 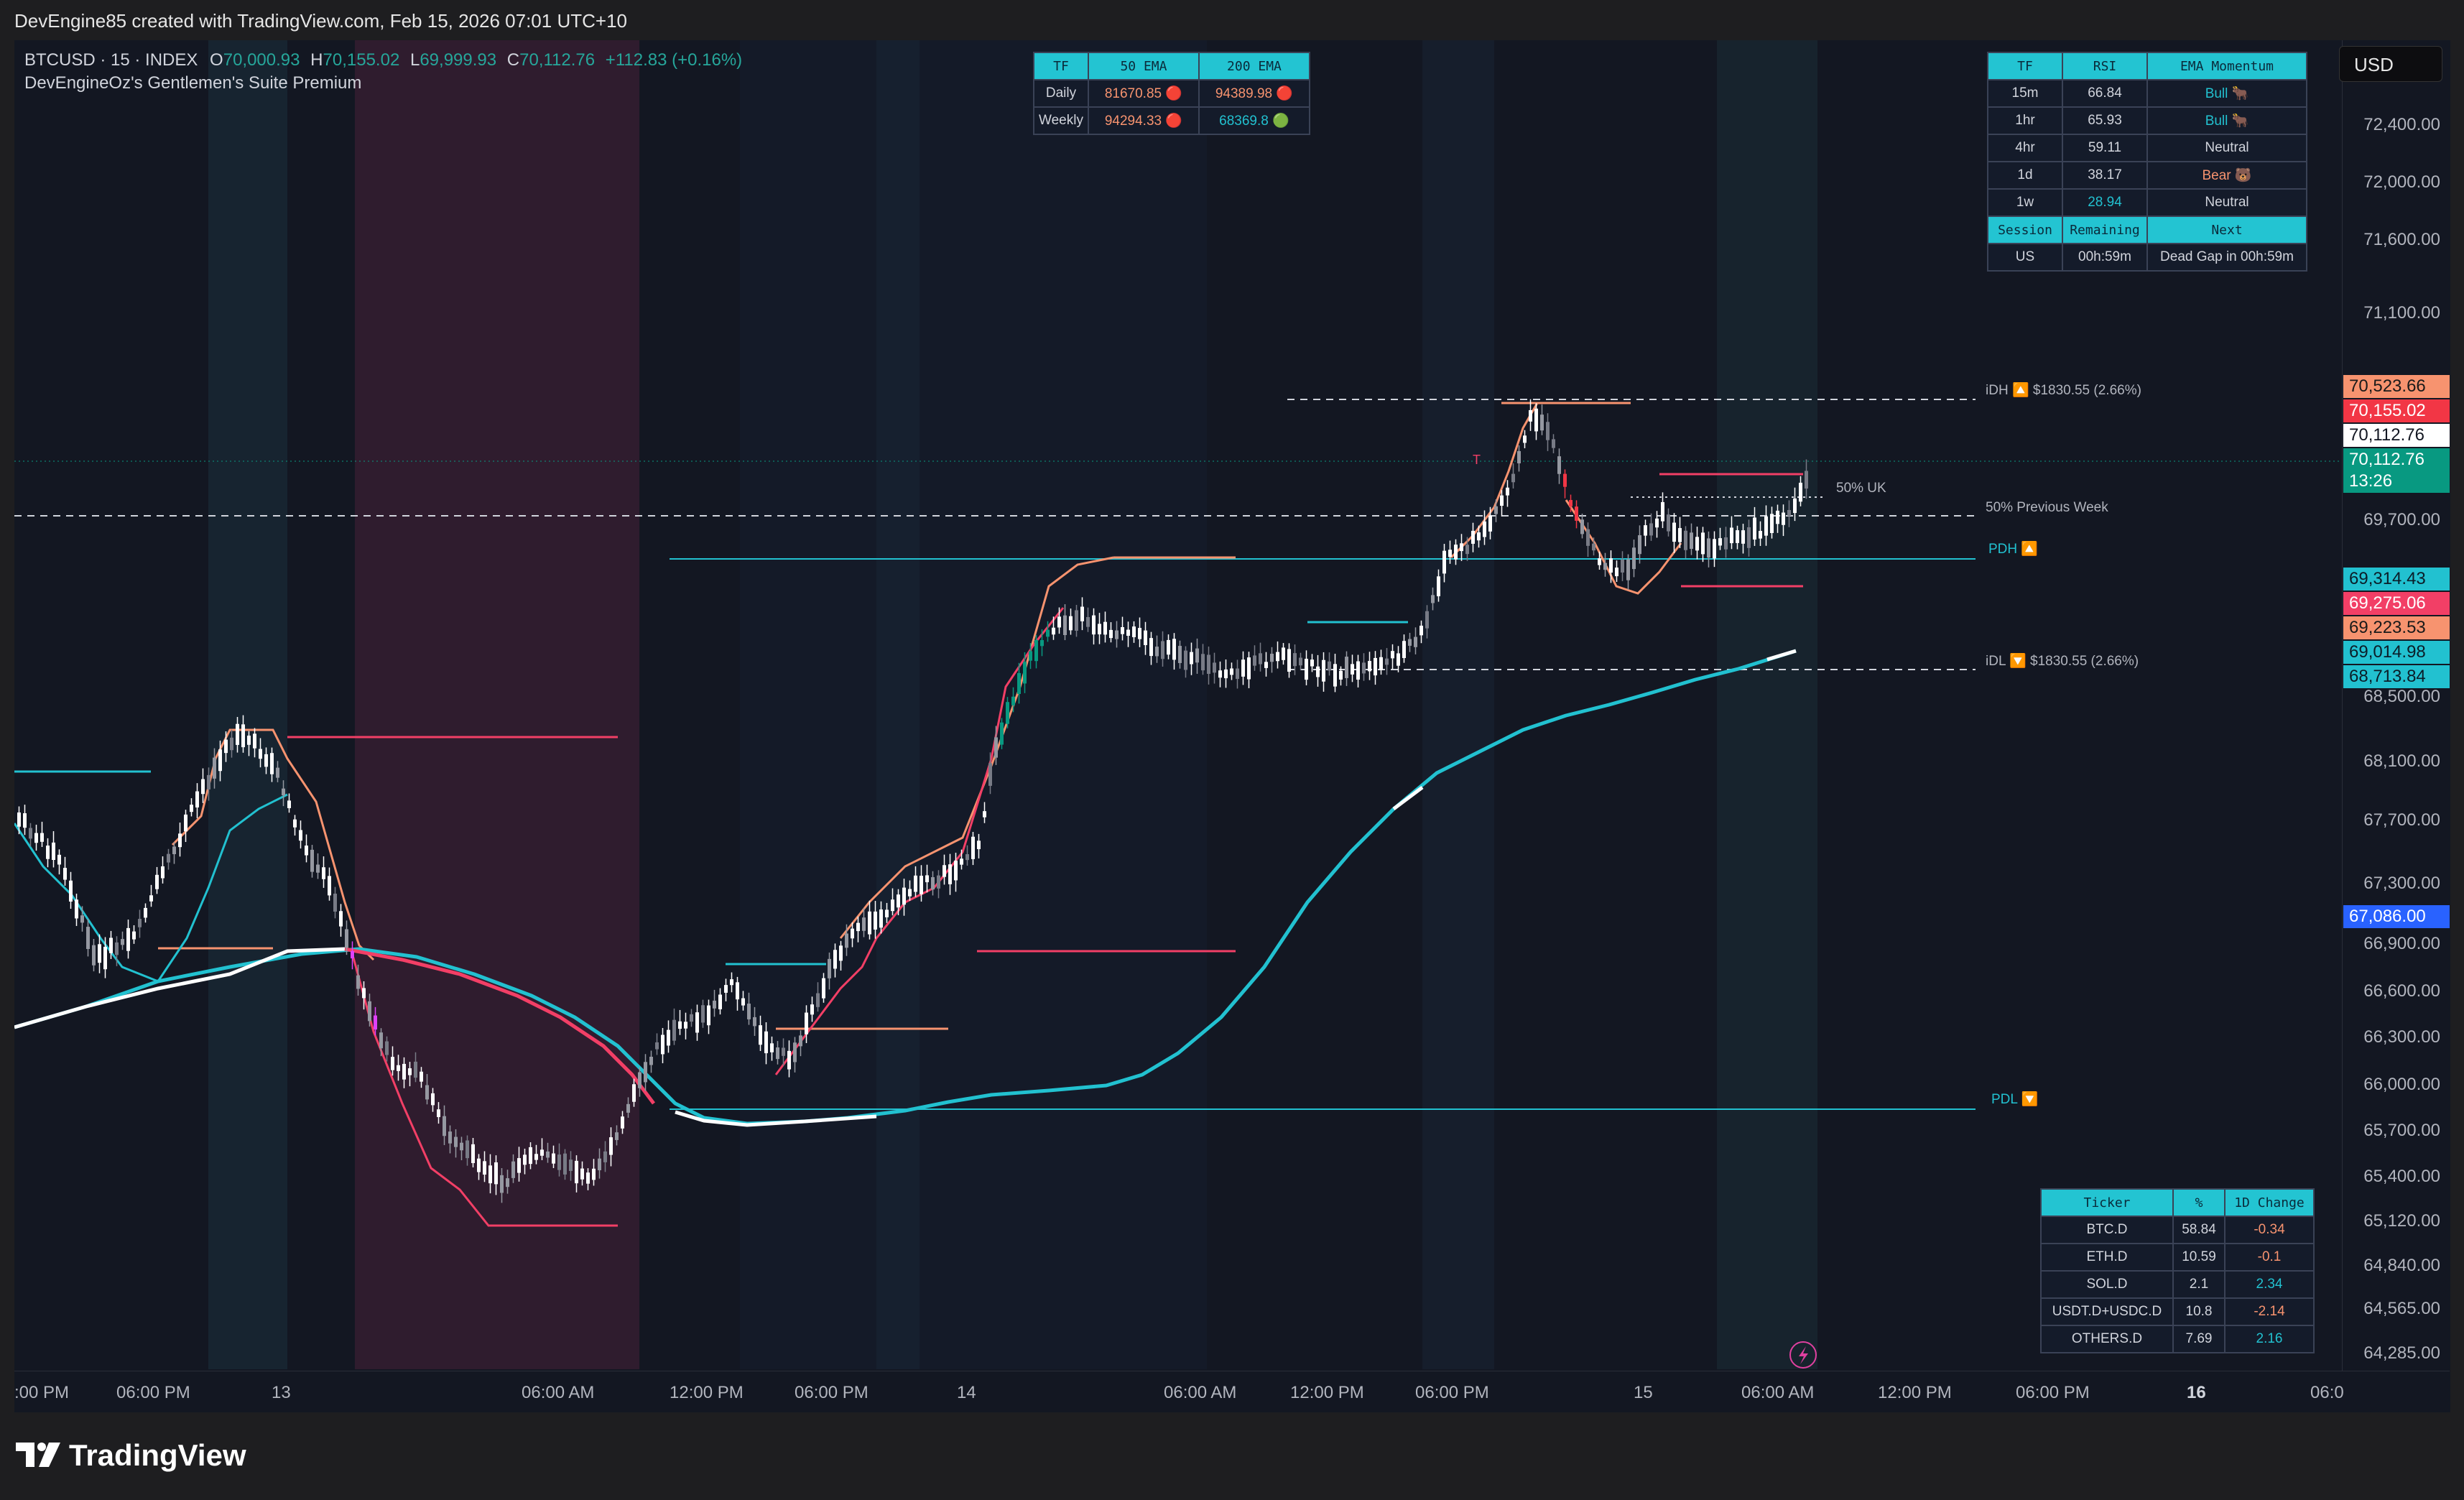 I want to click on session-header: Session, so click(x=2025, y=230).